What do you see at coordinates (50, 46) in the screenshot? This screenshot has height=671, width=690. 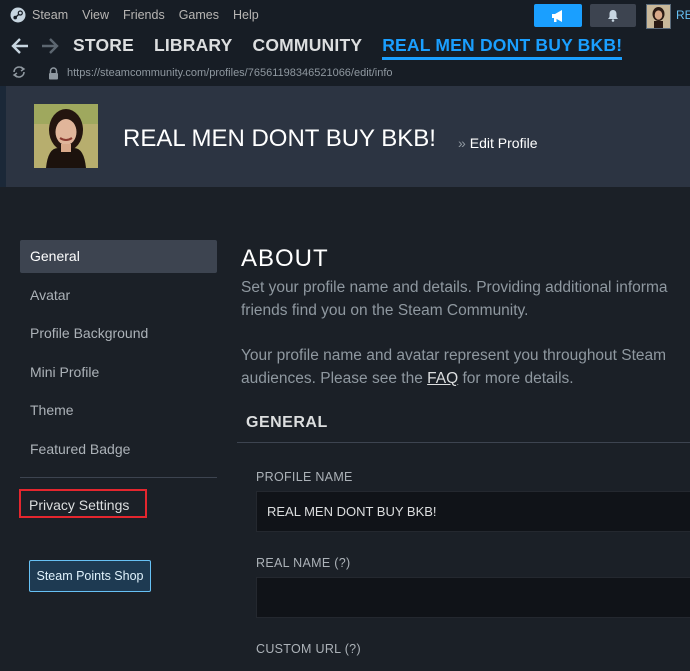 I see `forward-arrow-icon` at bounding box center [50, 46].